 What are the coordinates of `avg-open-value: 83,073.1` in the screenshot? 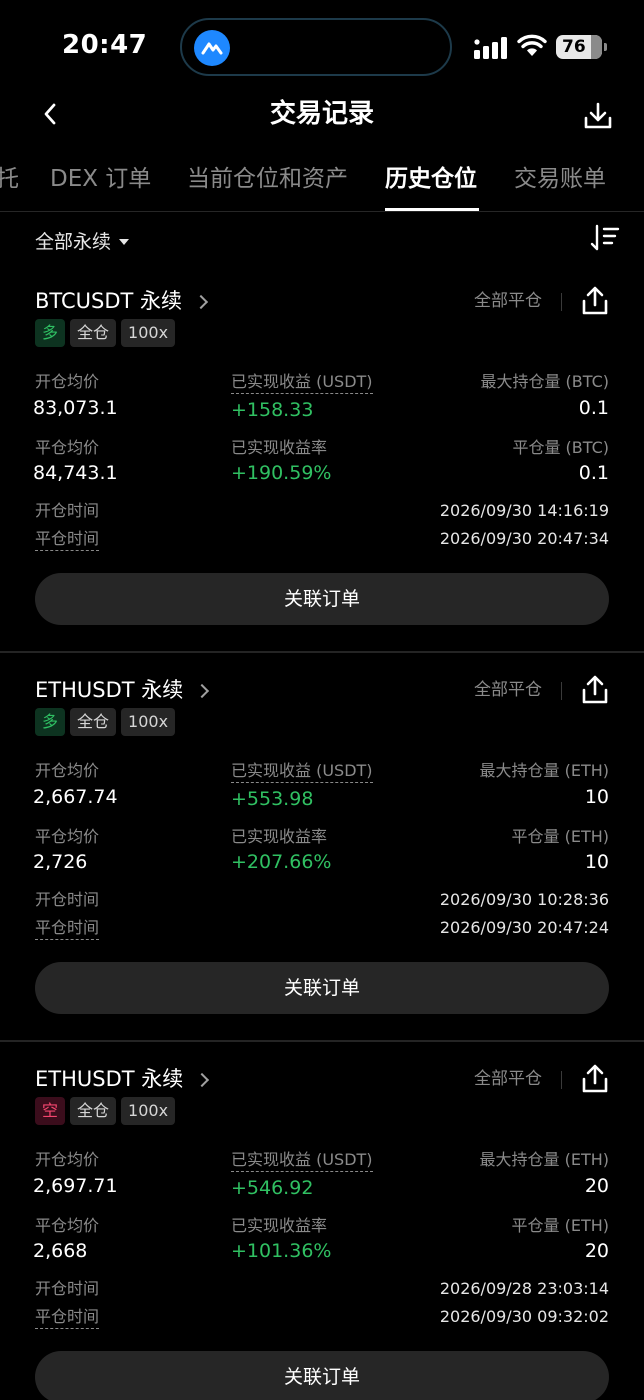 It's located at (75, 408).